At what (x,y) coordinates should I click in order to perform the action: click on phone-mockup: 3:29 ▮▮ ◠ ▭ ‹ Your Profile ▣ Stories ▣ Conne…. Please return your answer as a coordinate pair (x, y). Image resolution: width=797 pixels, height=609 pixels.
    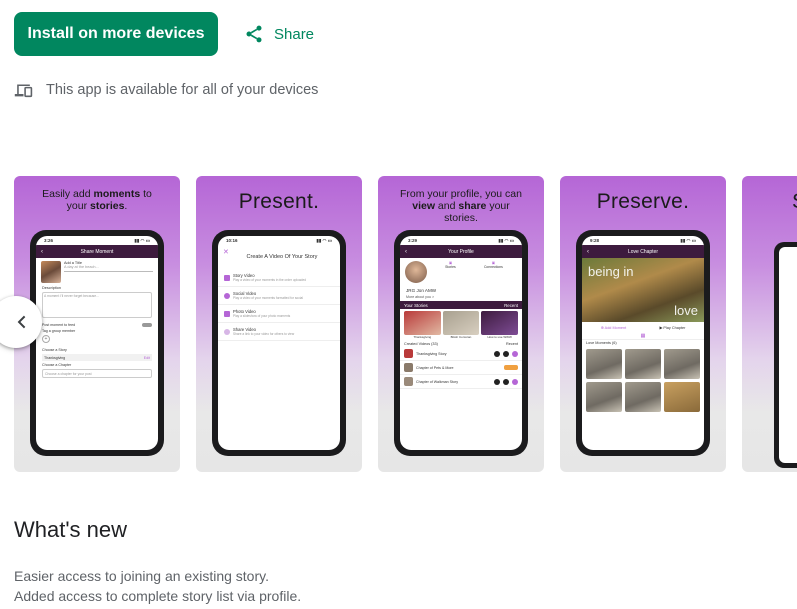
    Looking at the image, I should click on (461, 343).